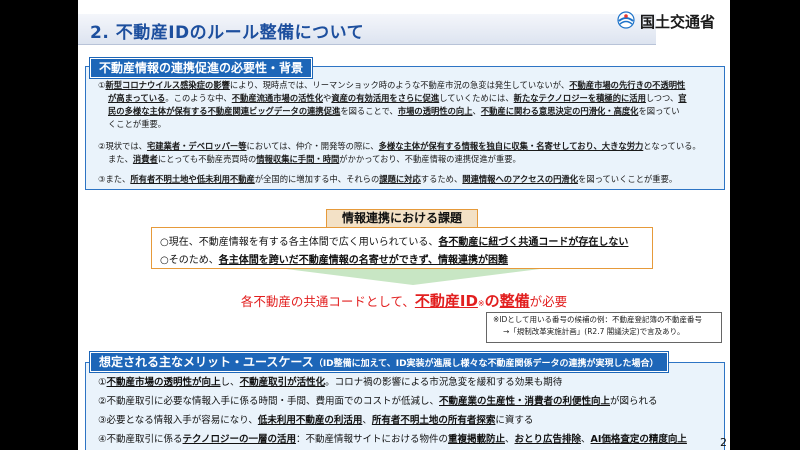 The height and width of the screenshot is (450, 800). Describe the element at coordinates (672, 146) in the screenshot. I see `body-text: となっている。` at that location.